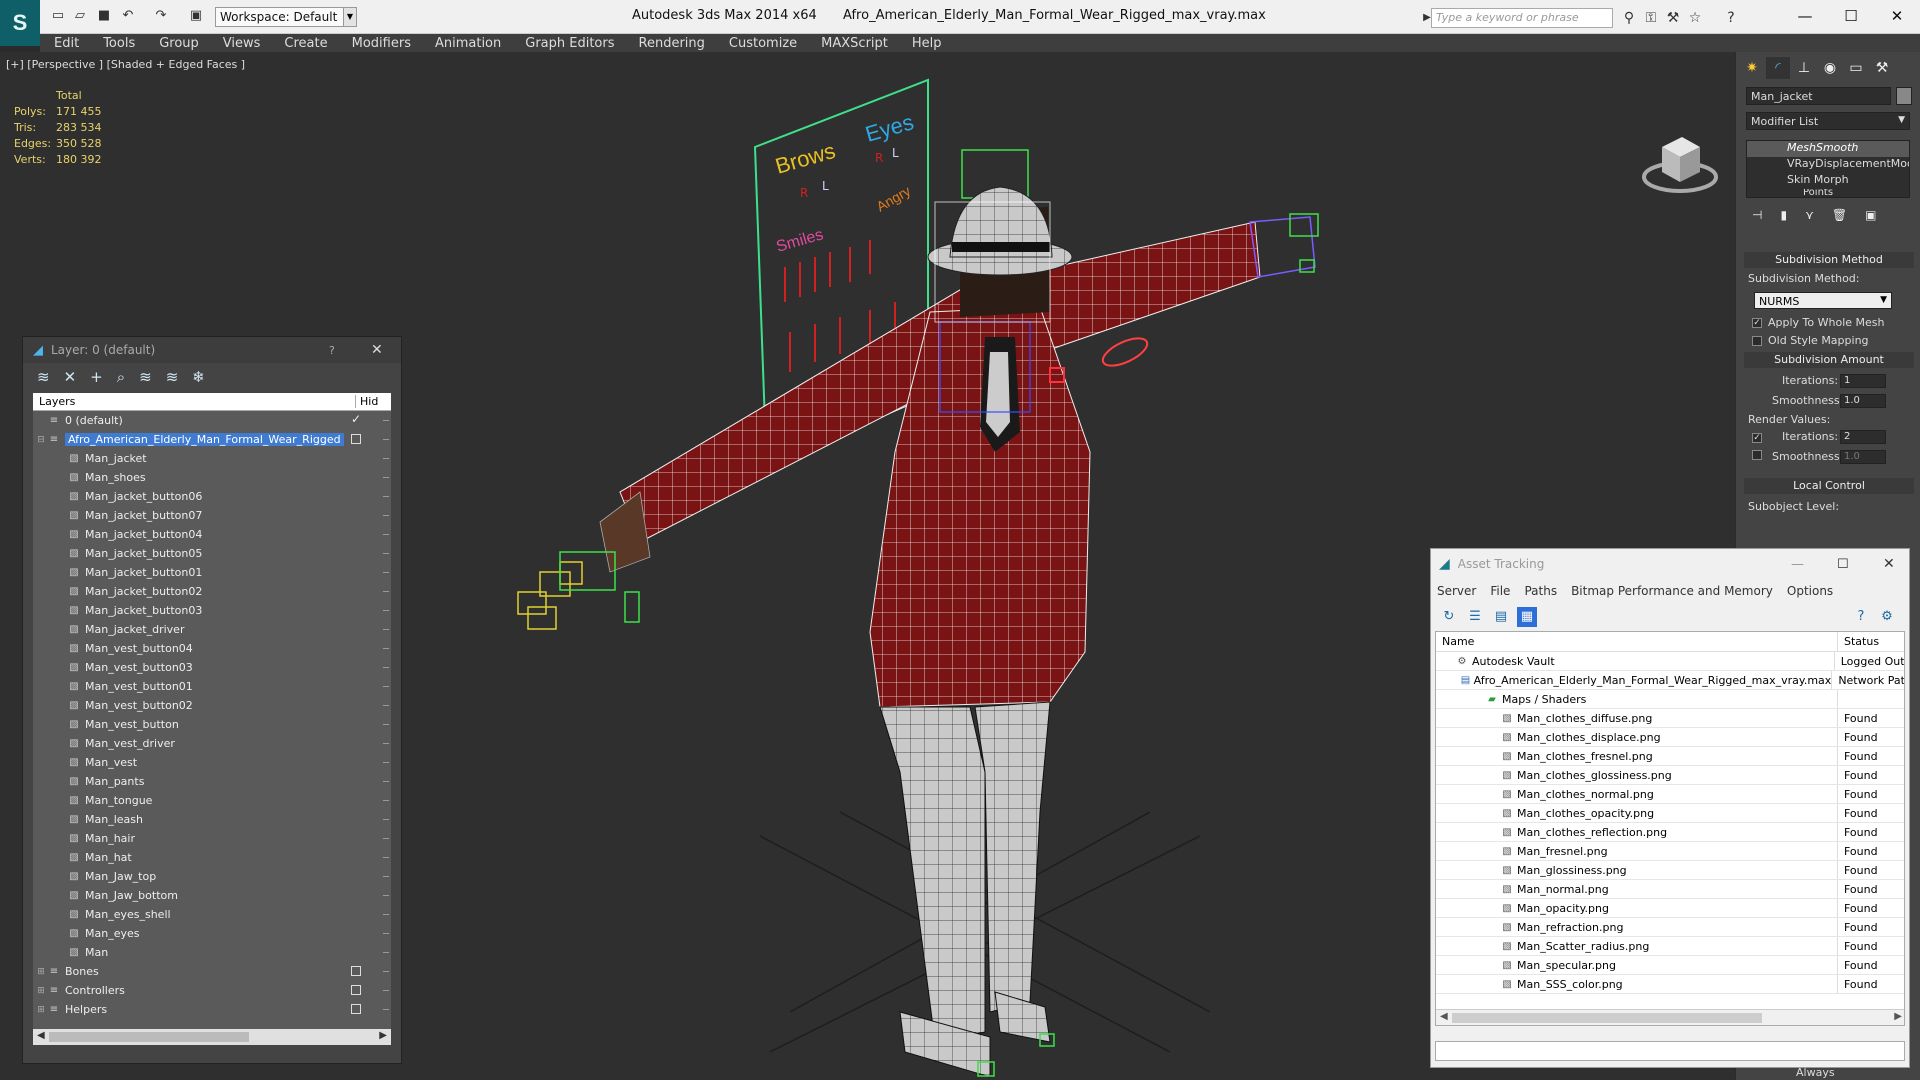 Image resolution: width=1920 pixels, height=1080 pixels. I want to click on modify-tab-icon: ◜, so click(1778, 68).